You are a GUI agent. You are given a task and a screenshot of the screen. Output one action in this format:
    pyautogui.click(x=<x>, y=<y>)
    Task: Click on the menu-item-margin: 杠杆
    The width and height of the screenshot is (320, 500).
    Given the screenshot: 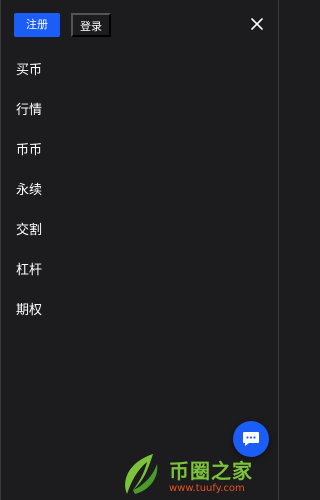 What is the action you would take?
    pyautogui.click(x=139, y=268)
    